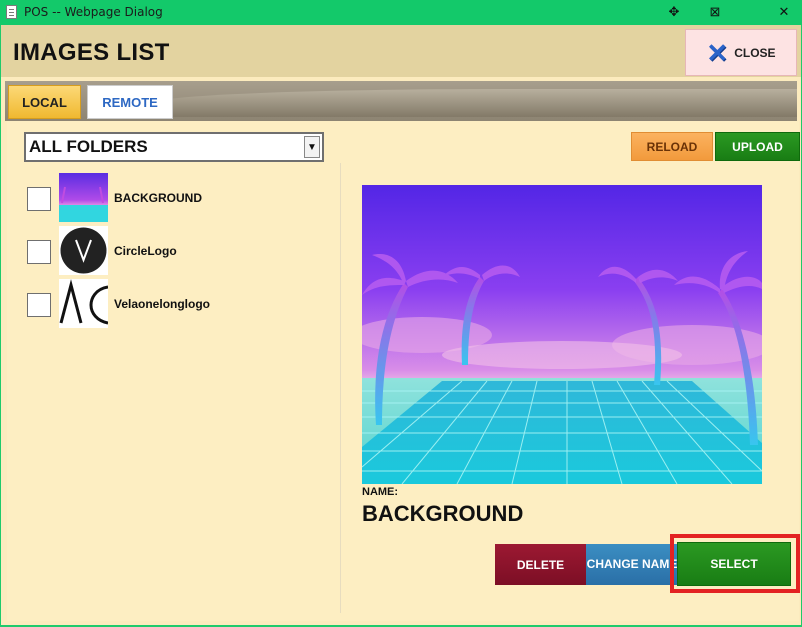  I want to click on pin-icon: ✥, so click(674, 12).